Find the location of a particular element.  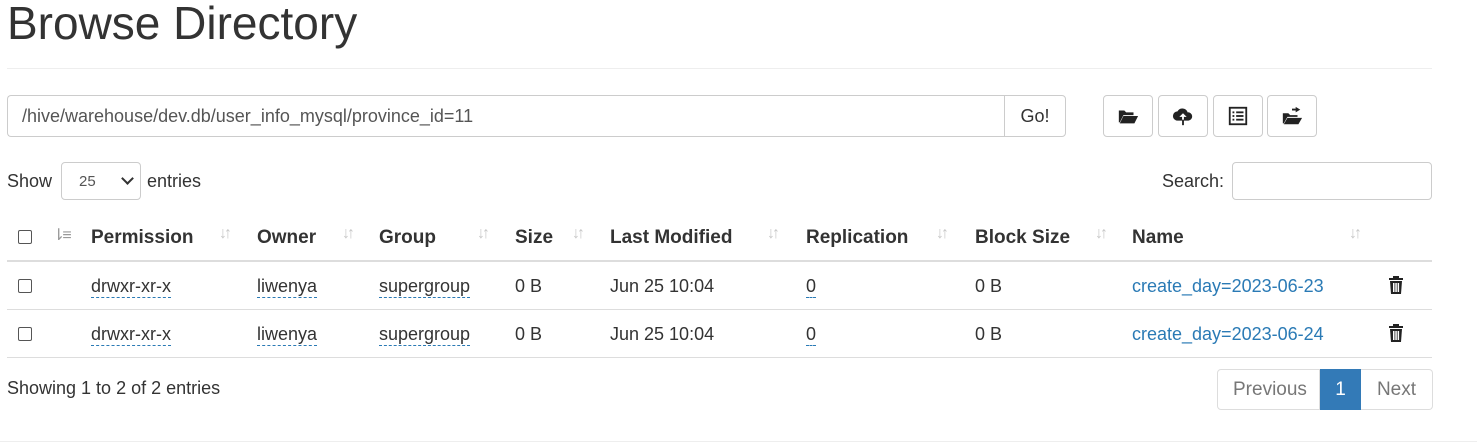

cut-paste-button is located at coordinates (1292, 116).